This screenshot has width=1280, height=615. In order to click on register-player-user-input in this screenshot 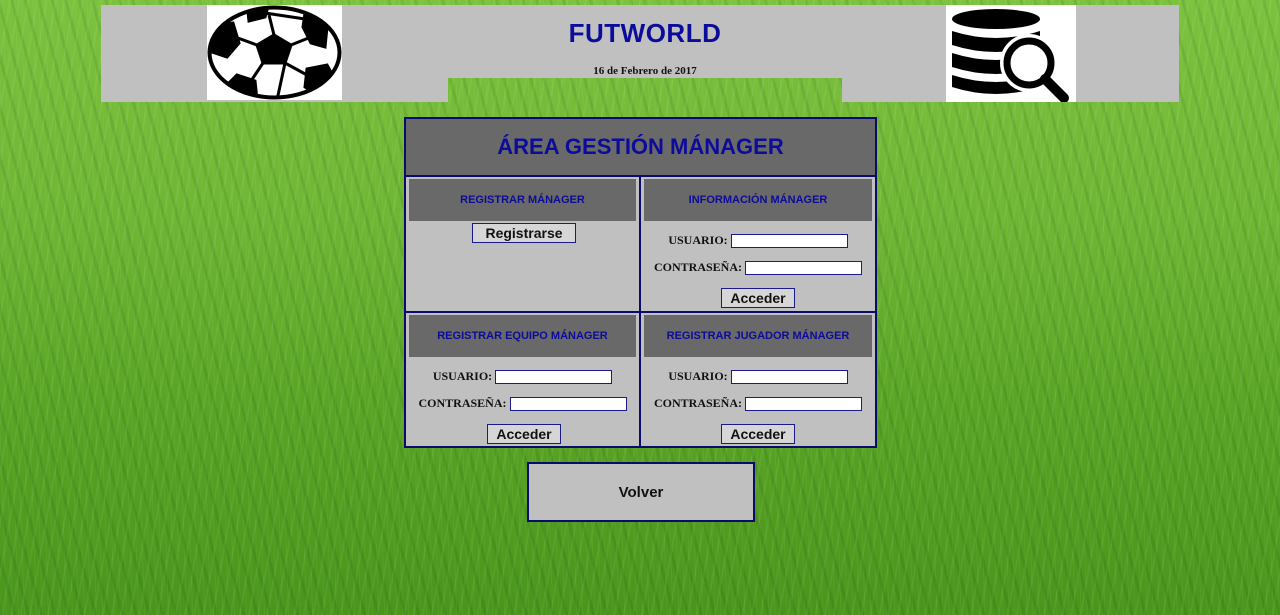, I will do `click(789, 376)`.